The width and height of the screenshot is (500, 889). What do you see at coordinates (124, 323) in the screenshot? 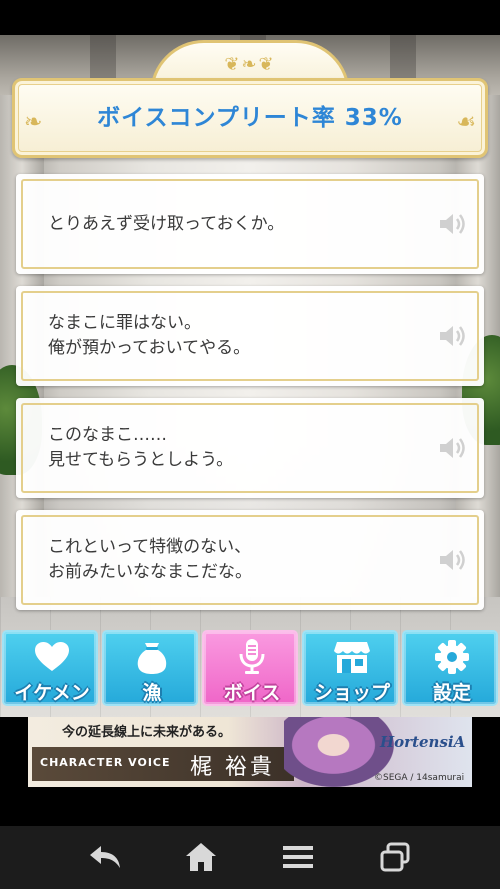
I see `voice-line-1: なまこに罪はない。` at bounding box center [124, 323].